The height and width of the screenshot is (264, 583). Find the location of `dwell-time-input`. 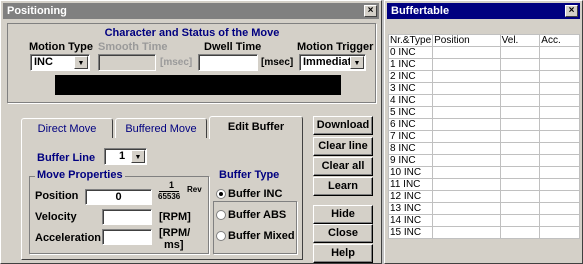

dwell-time-input is located at coordinates (228, 62).